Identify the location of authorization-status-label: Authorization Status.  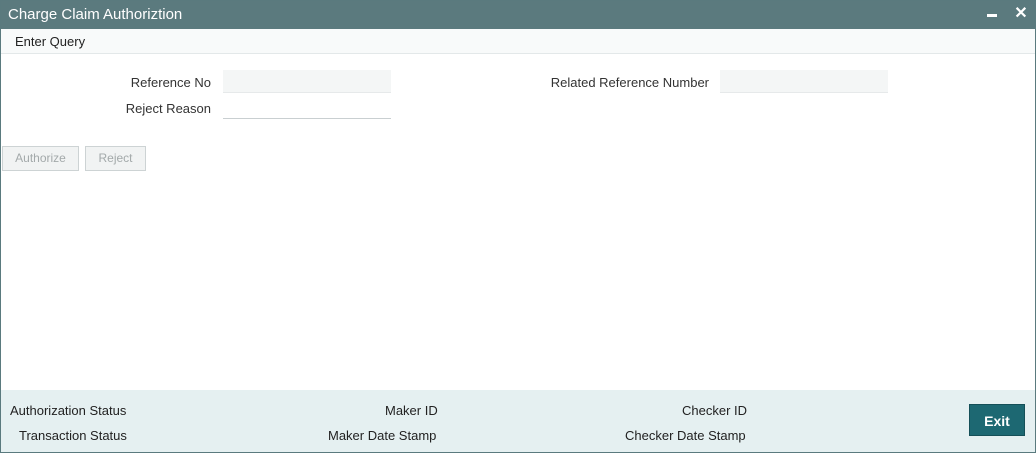
(68, 410).